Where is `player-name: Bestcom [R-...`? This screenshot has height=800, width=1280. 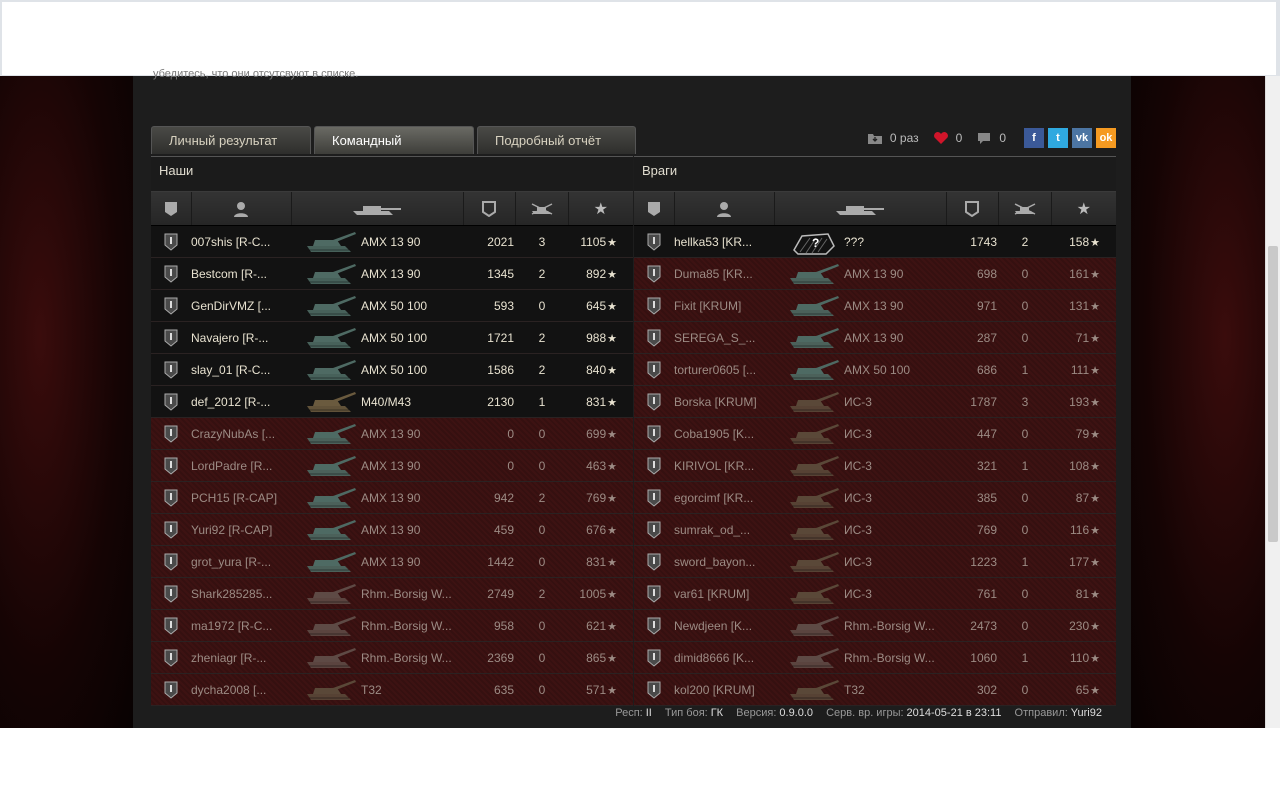
player-name: Bestcom [R-... is located at coordinates (241, 274).